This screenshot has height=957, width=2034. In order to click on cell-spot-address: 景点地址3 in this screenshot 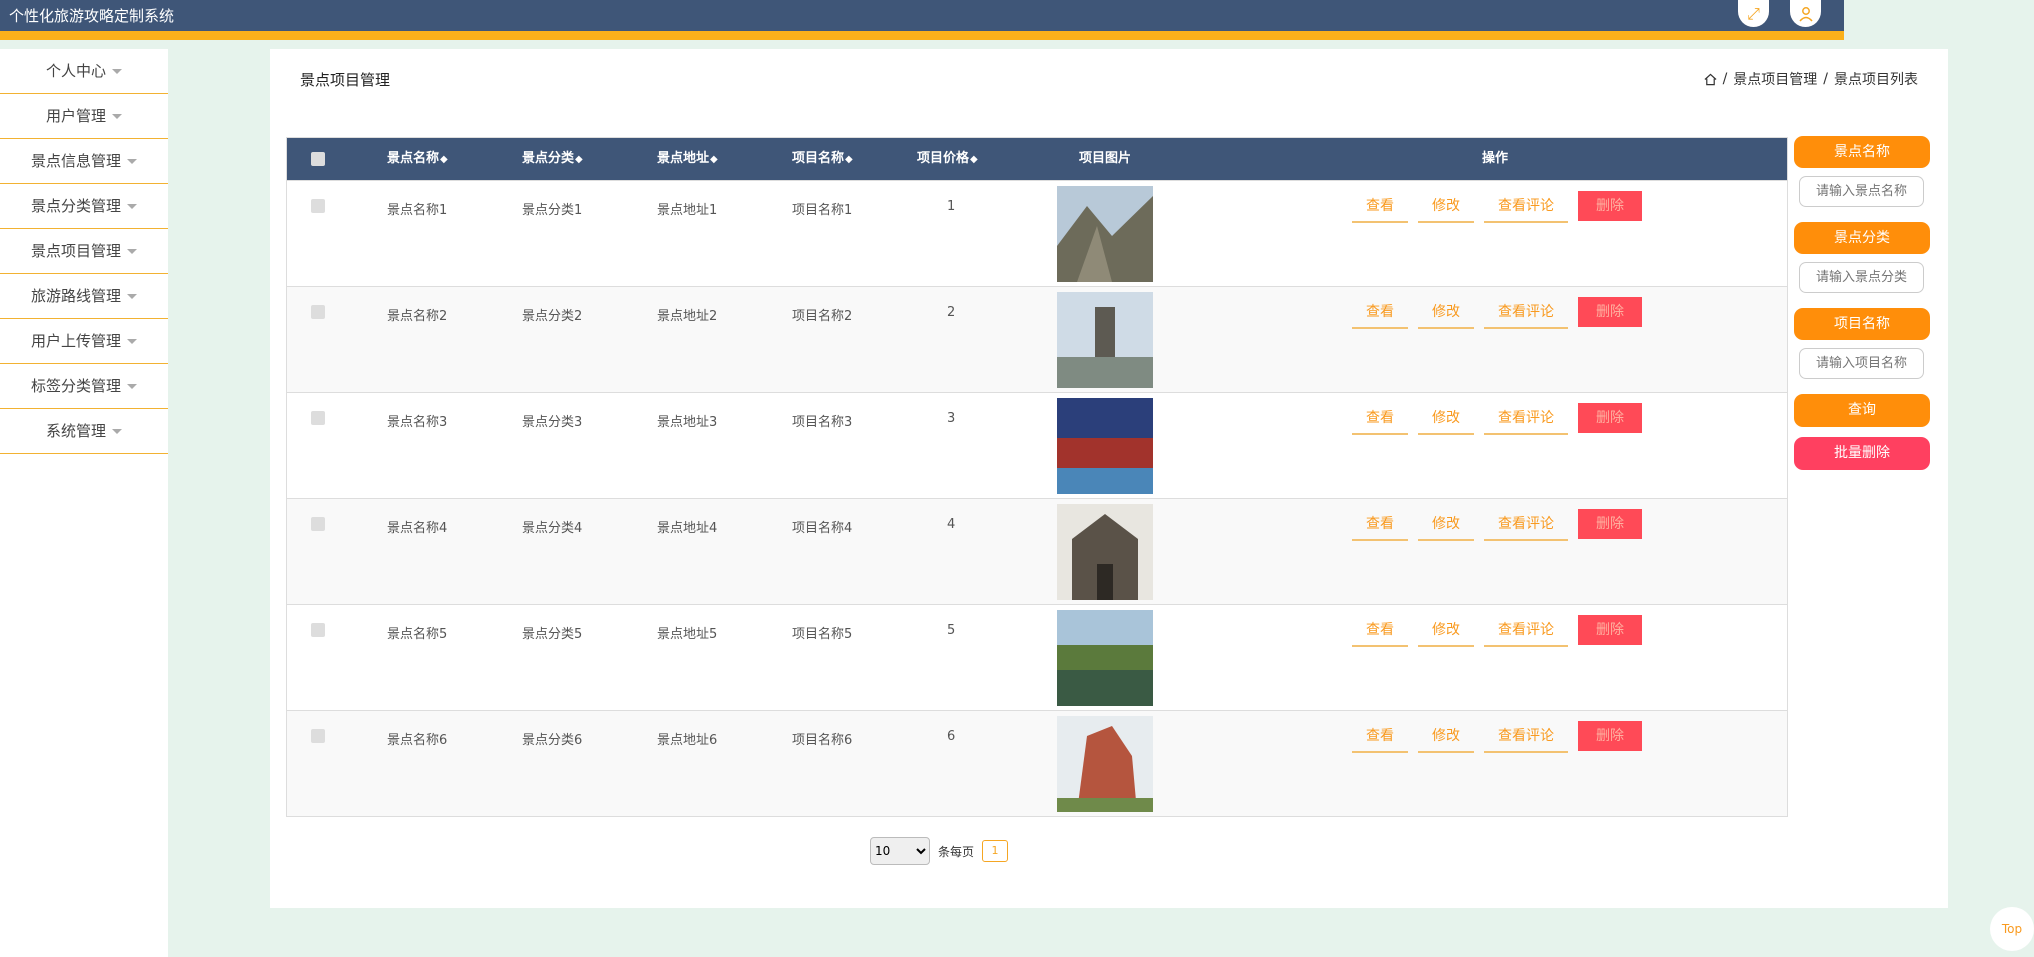, I will do `click(687, 422)`.